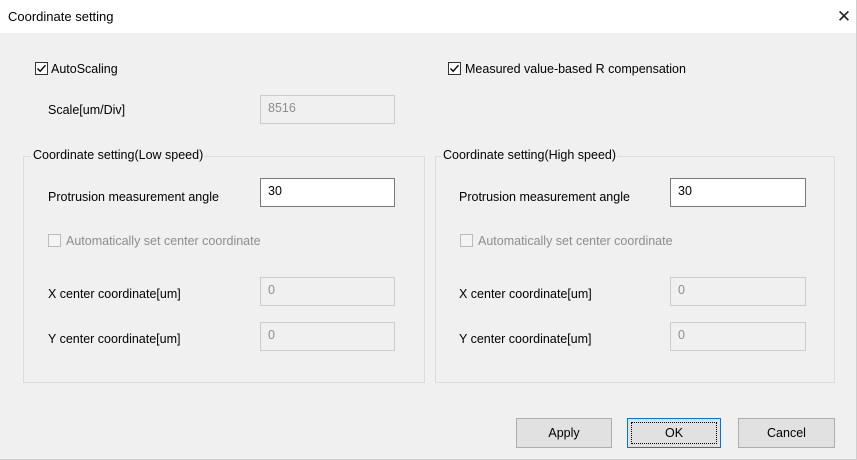  I want to click on high-protrusion-angle-input: 30, so click(738, 192).